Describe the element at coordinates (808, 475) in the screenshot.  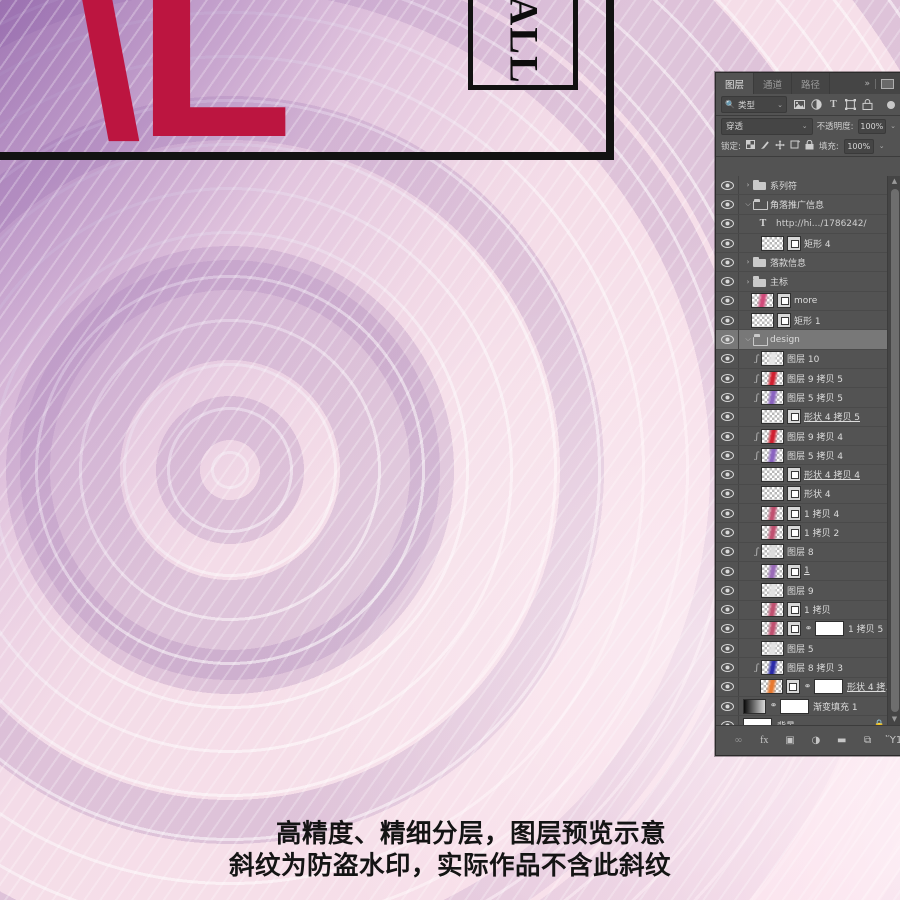
I see `layer-row: 形状 4 拷贝 4` at that location.